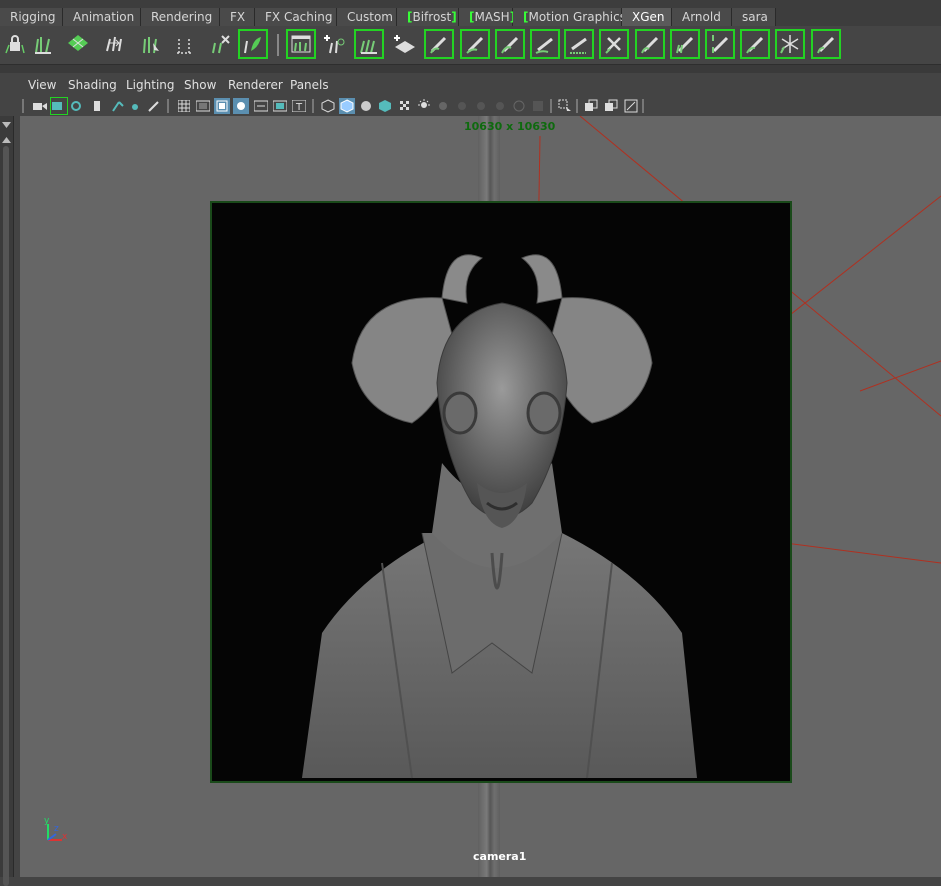  What do you see at coordinates (301, 44) in the screenshot?
I see `xgen-editor-icon` at bounding box center [301, 44].